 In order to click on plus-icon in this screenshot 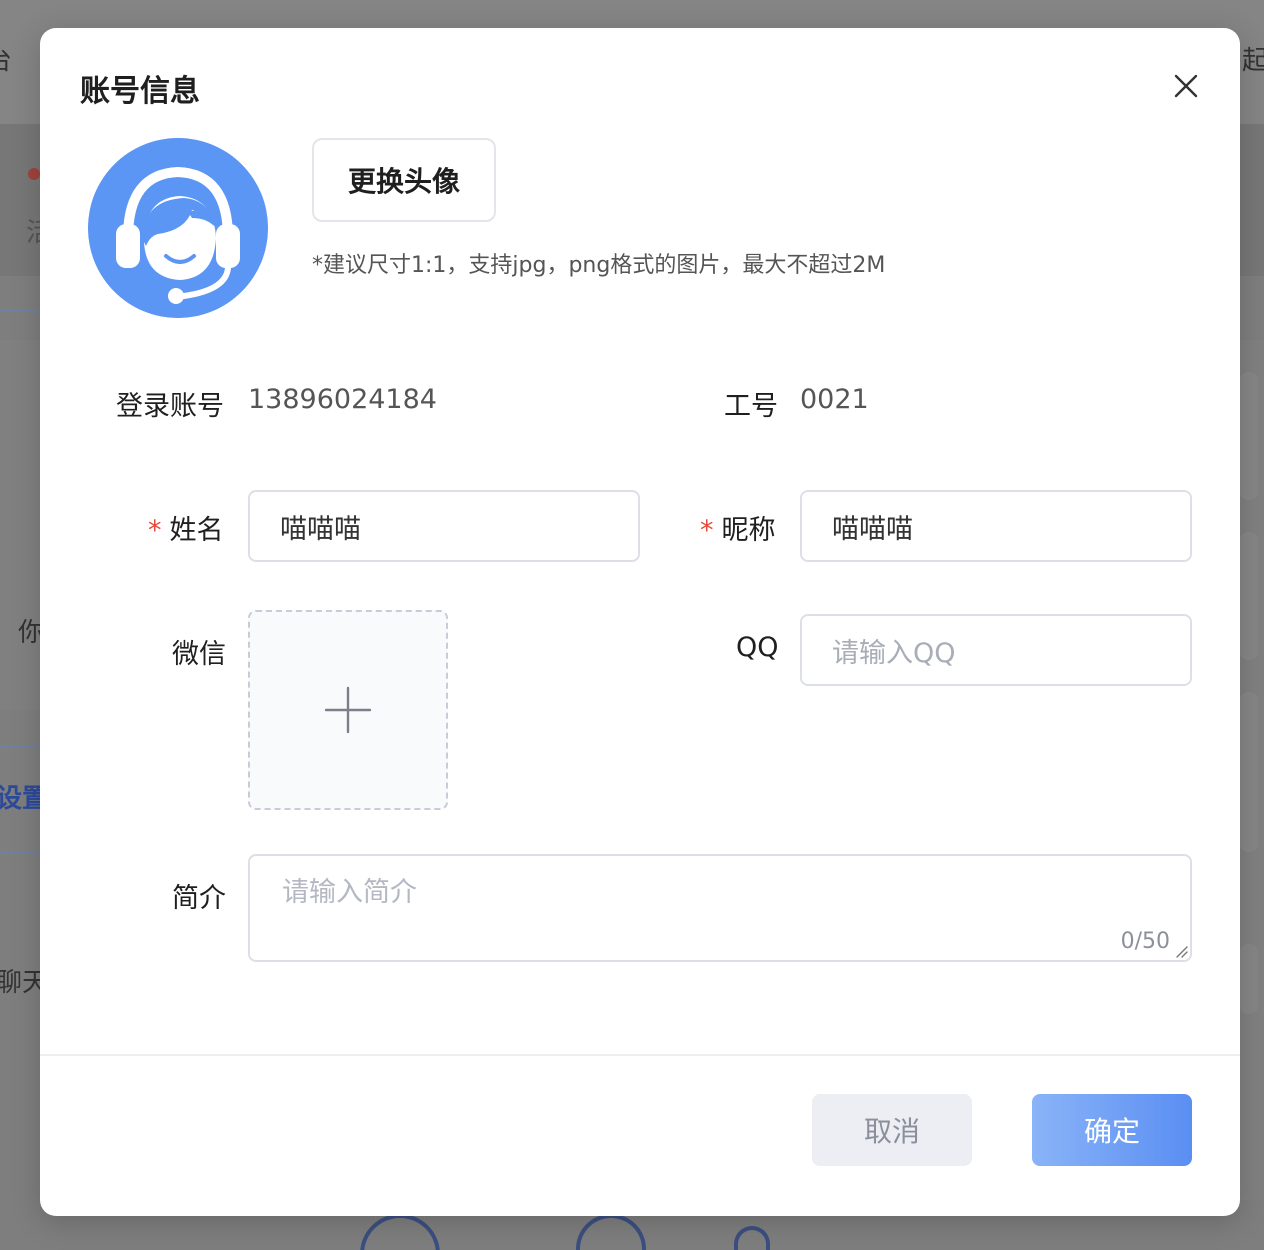, I will do `click(348, 710)`.